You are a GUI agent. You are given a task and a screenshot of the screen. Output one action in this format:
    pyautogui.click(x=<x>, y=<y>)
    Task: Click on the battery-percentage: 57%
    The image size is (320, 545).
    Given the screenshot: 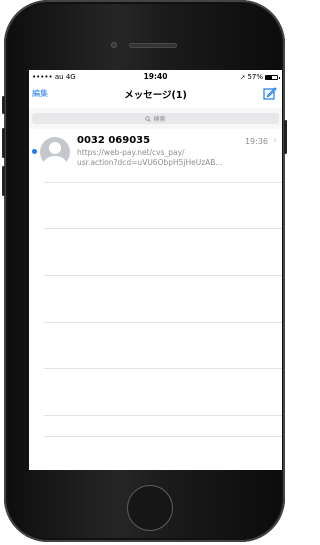 What is the action you would take?
    pyautogui.click(x=255, y=77)
    